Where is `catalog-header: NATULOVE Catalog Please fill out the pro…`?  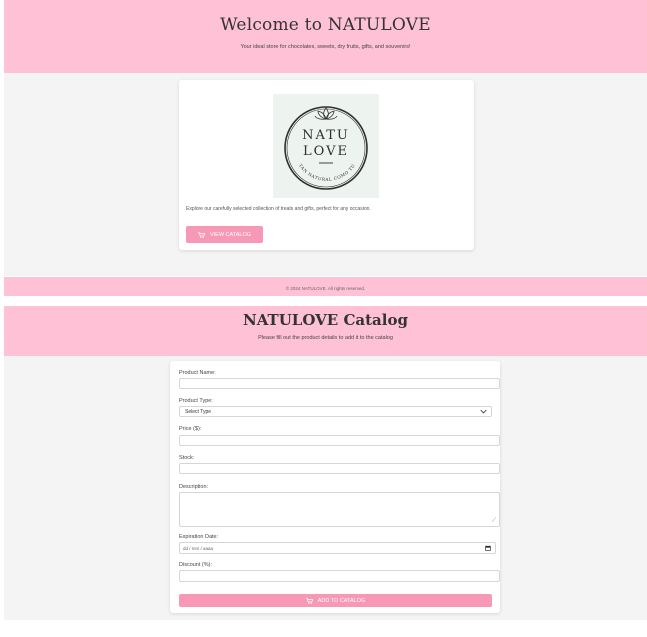
catalog-header: NATULOVE Catalog Please fill out the pro… is located at coordinates (325, 331).